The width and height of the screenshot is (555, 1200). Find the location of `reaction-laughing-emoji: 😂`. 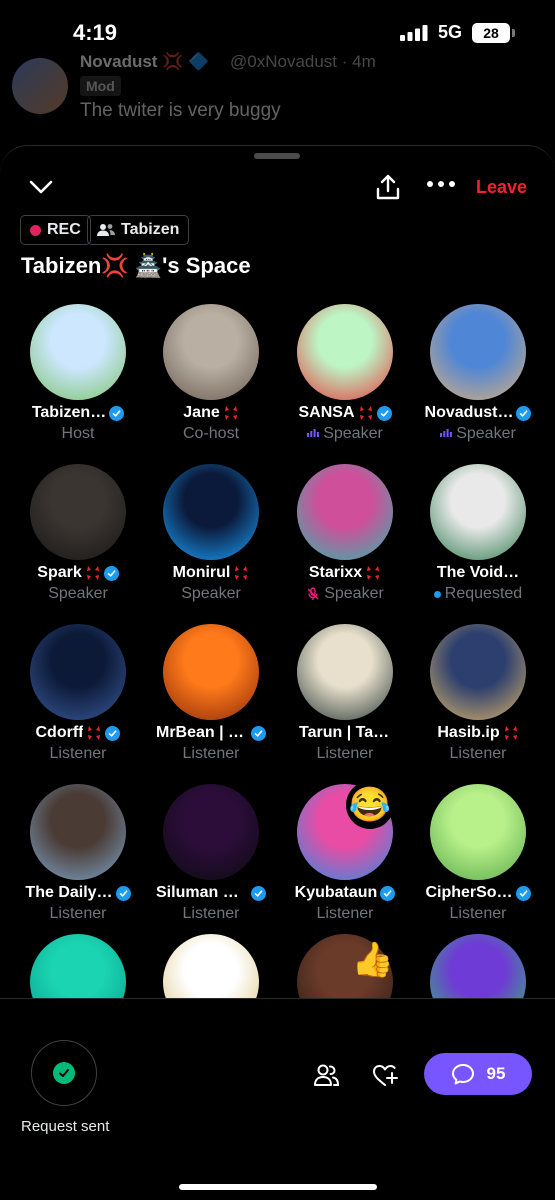

reaction-laughing-emoji: 😂 is located at coordinates (370, 805).